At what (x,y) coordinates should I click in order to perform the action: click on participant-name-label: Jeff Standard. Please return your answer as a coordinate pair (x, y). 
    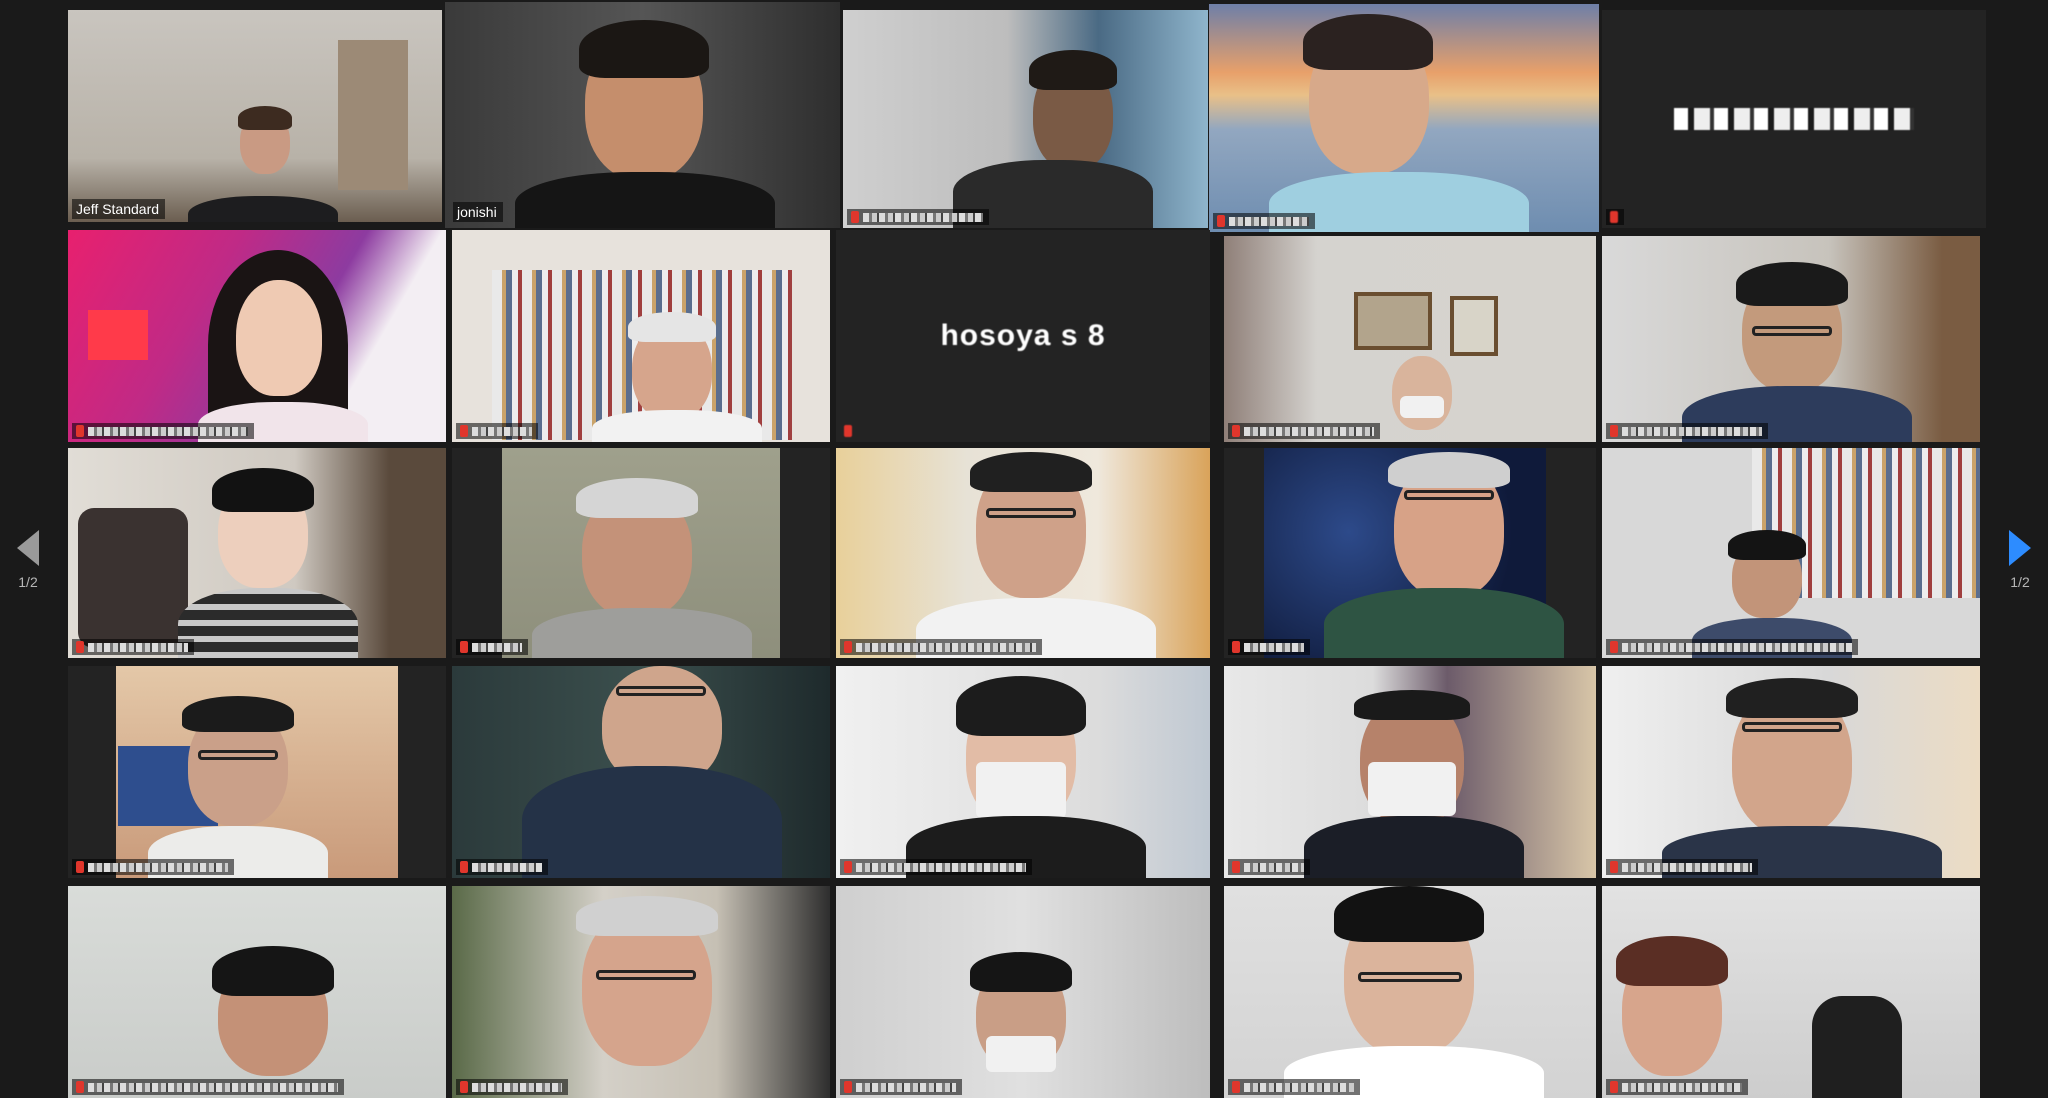
    Looking at the image, I should click on (119, 209).